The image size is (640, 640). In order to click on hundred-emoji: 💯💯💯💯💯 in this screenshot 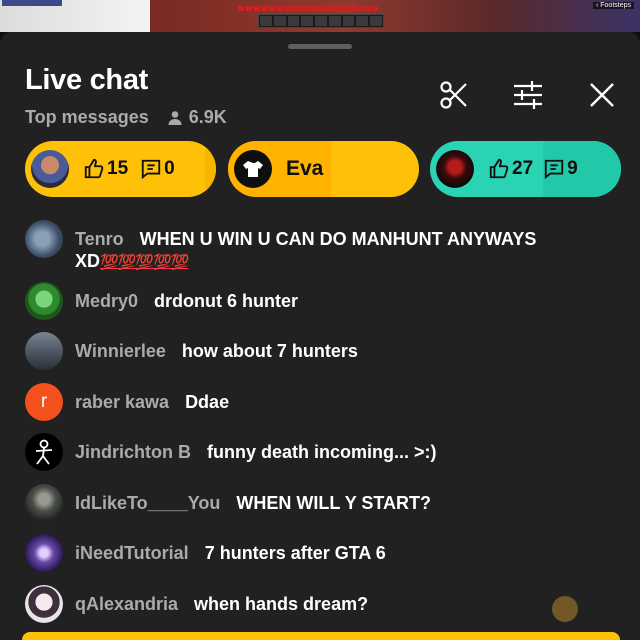, I will do `click(144, 262)`.